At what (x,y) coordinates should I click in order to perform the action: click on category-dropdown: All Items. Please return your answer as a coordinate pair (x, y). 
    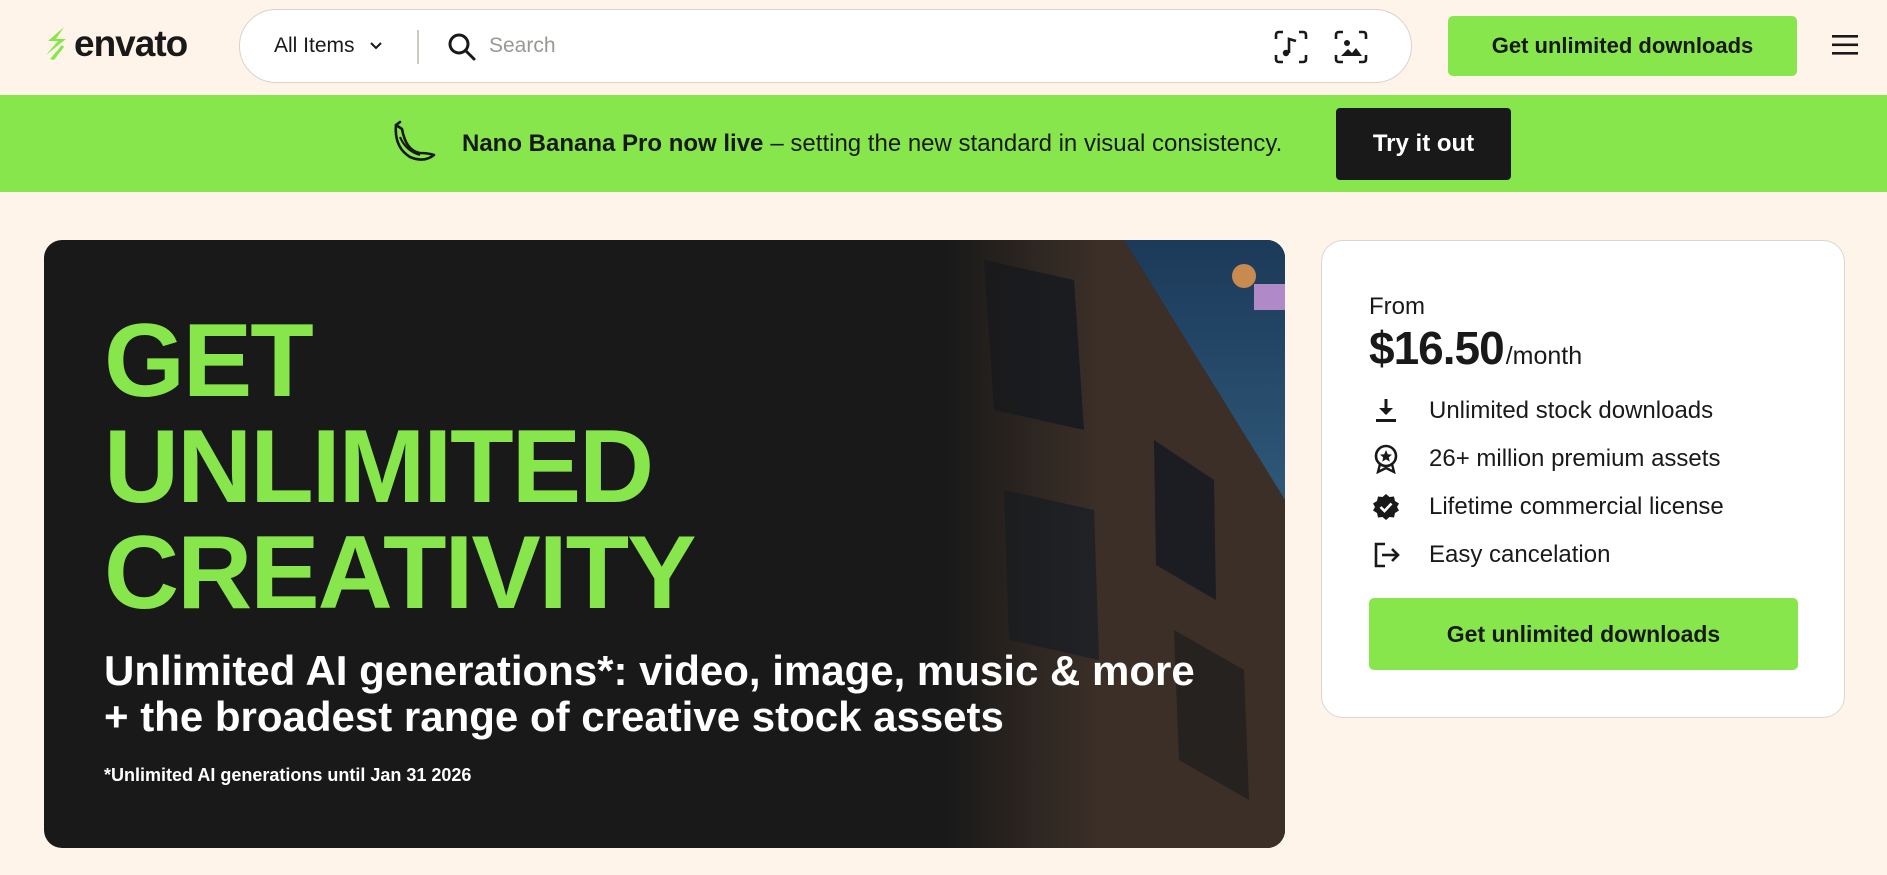
    Looking at the image, I should click on (328, 46).